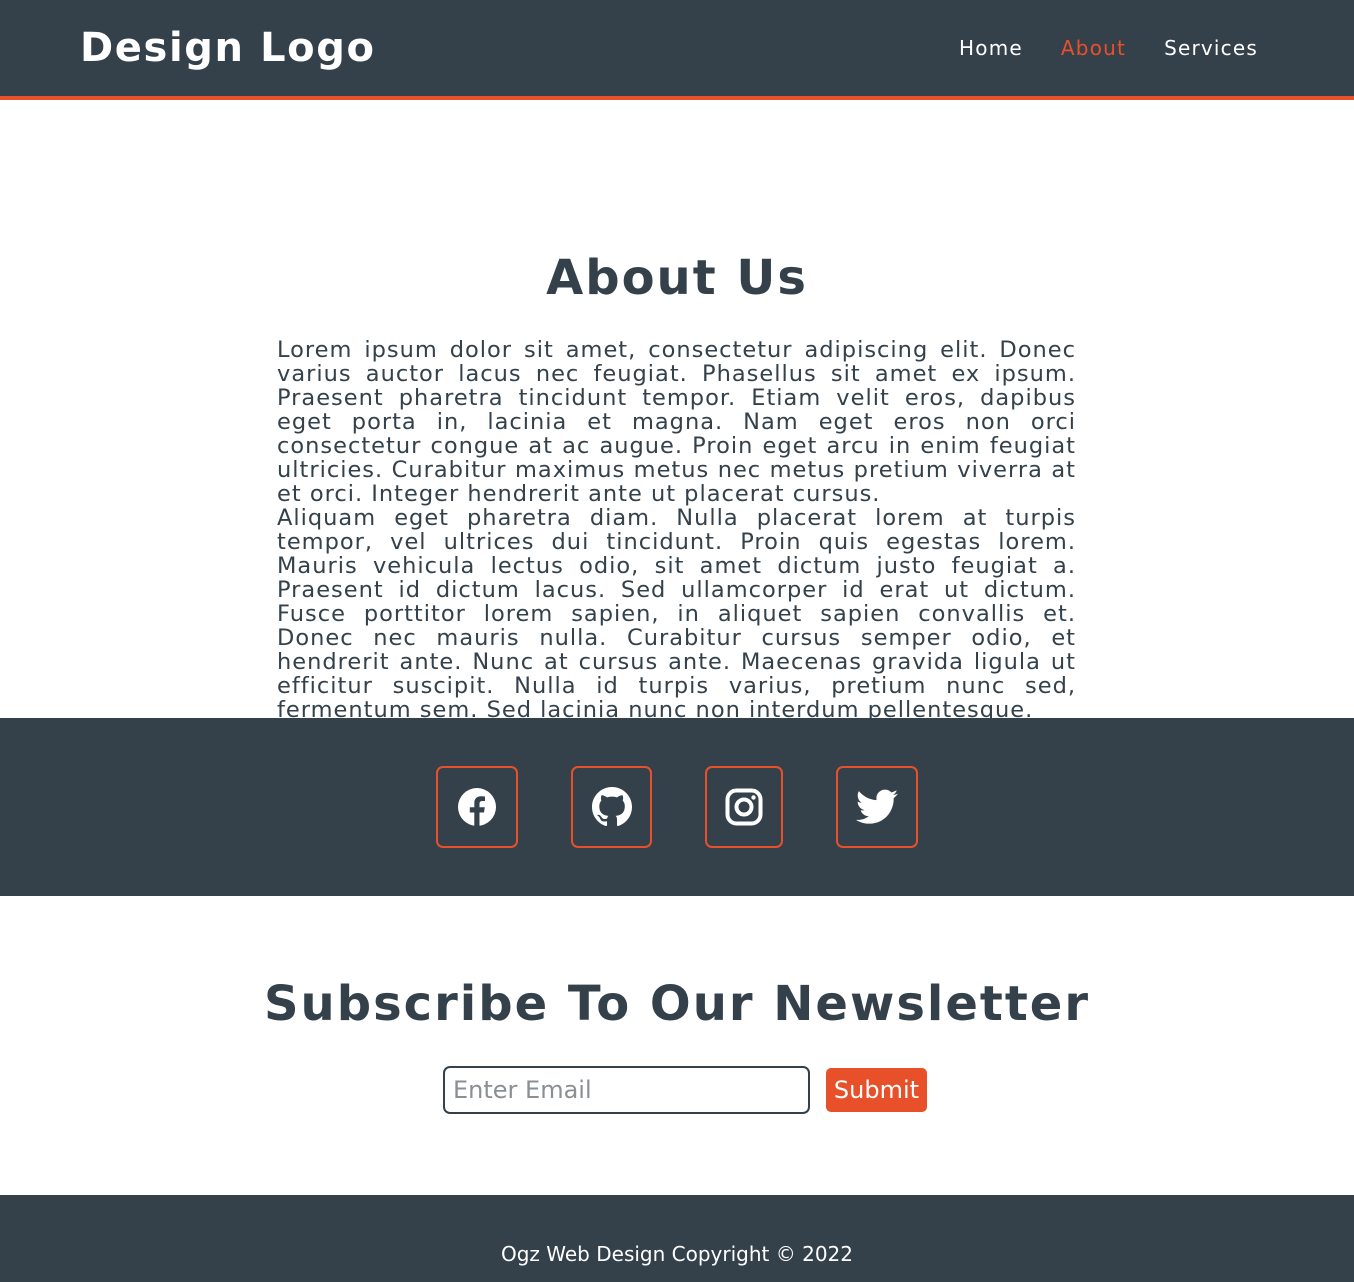 Image resolution: width=1354 pixels, height=1282 pixels. Describe the element at coordinates (676, 1254) in the screenshot. I see `copyright-text: Ogz Web Design Copyright © 2022` at that location.